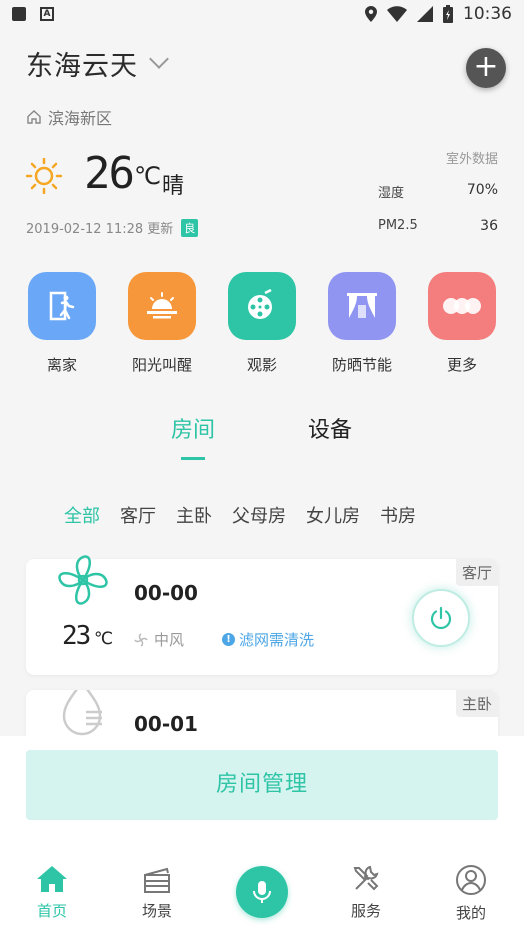 The height and width of the screenshot is (932, 524). Describe the element at coordinates (193, 458) in the screenshot. I see `active-tab-indicator` at that location.